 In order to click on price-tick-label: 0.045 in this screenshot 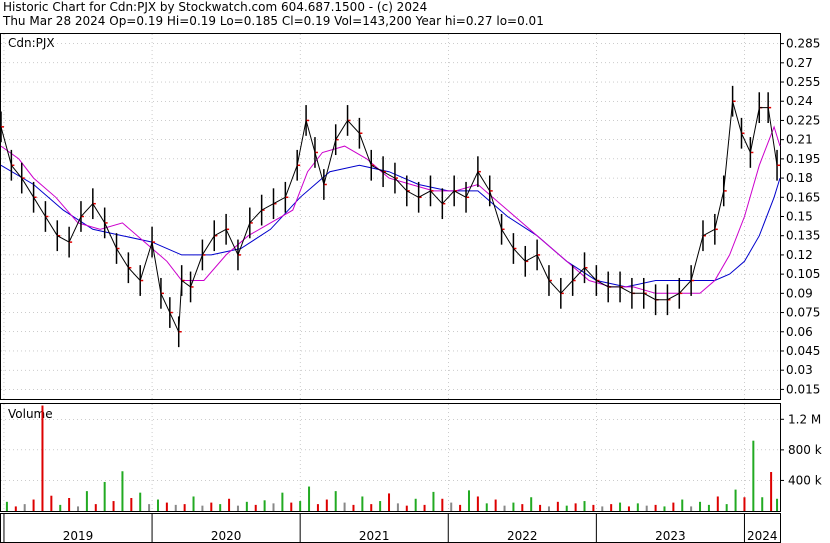, I will do `click(803, 351)`.